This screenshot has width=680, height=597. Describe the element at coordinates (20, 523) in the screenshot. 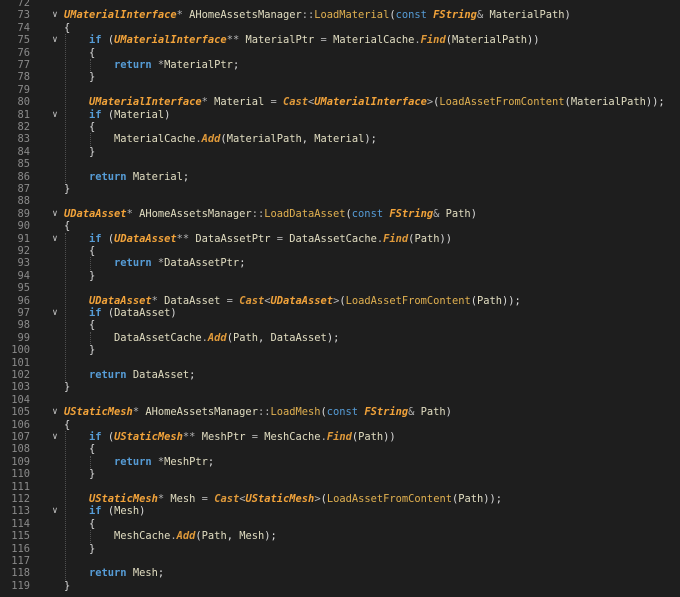

I see `line-number: 114` at that location.